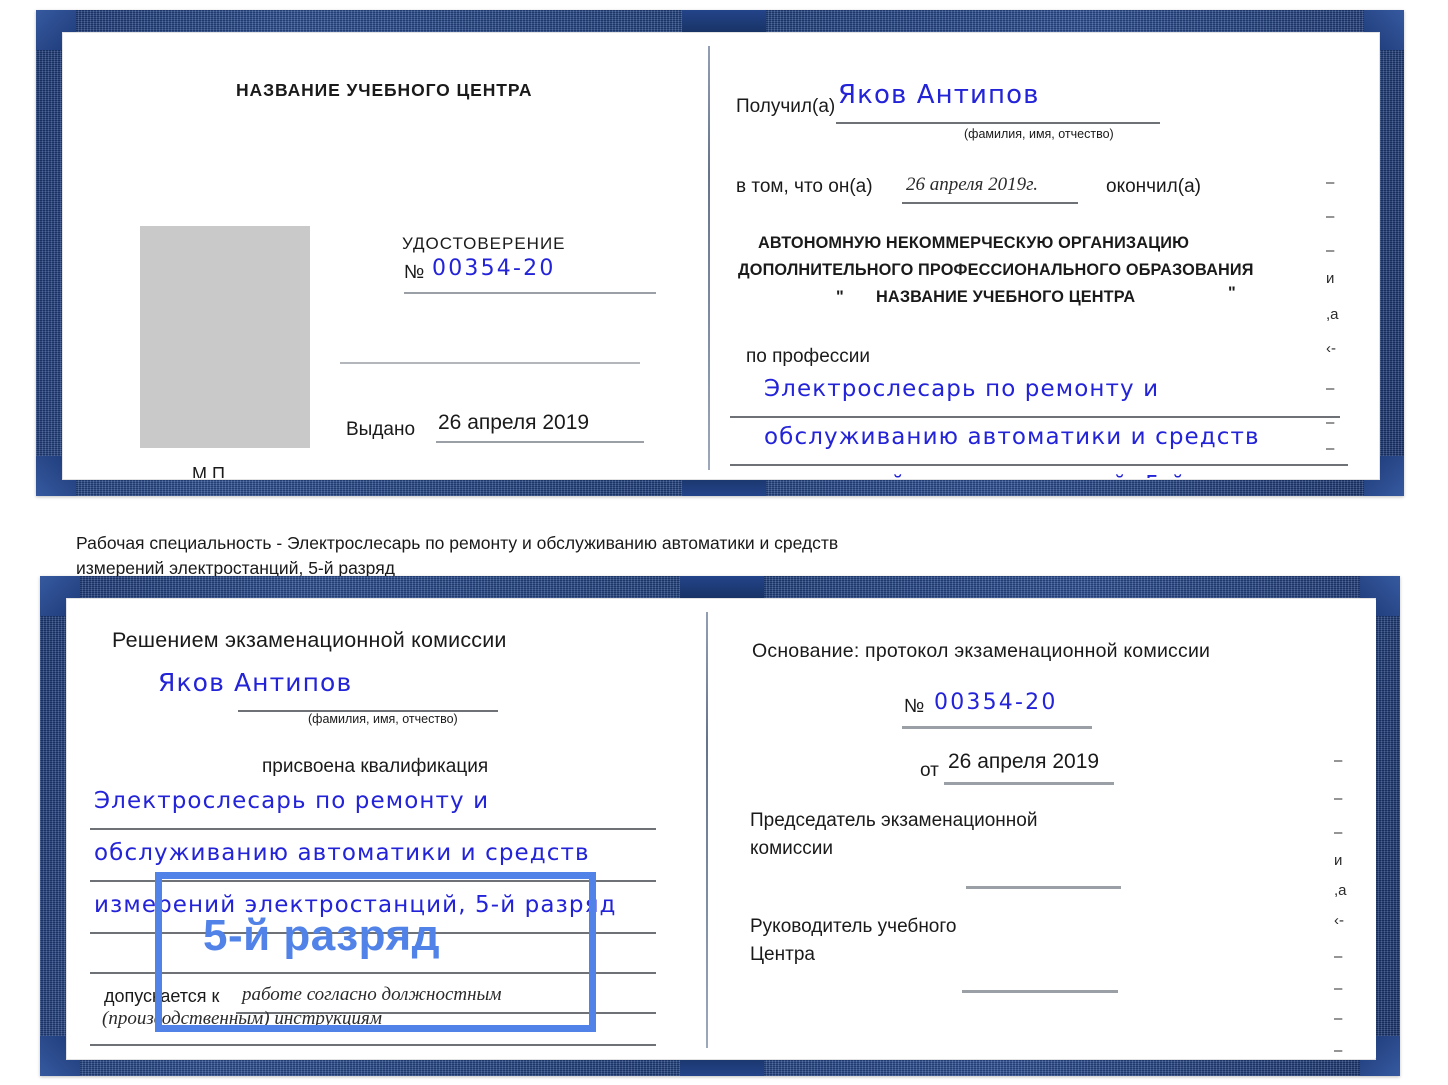 This screenshot has width=1448, height=1085. I want to click on received-label: Получил(а), so click(786, 106).